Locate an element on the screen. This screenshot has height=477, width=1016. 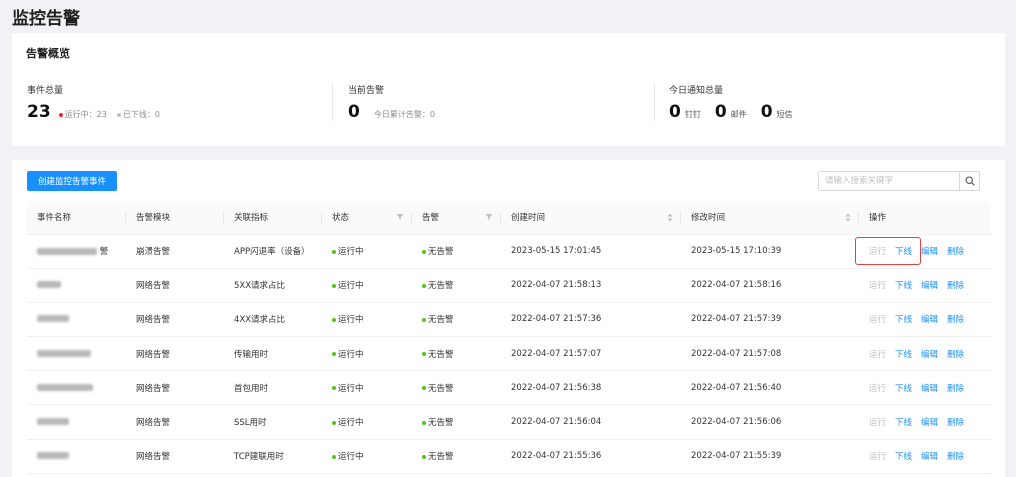
current-alerts-label: 当前告警 is located at coordinates (366, 91).